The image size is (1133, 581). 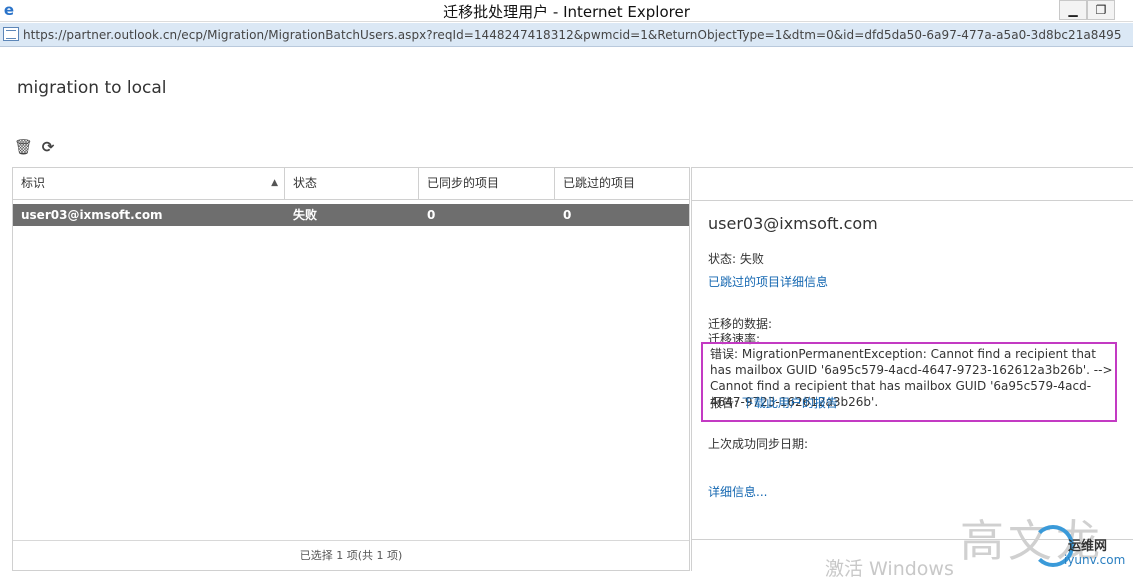 What do you see at coordinates (431, 215) in the screenshot?
I see `cell-synced: 0` at bounding box center [431, 215].